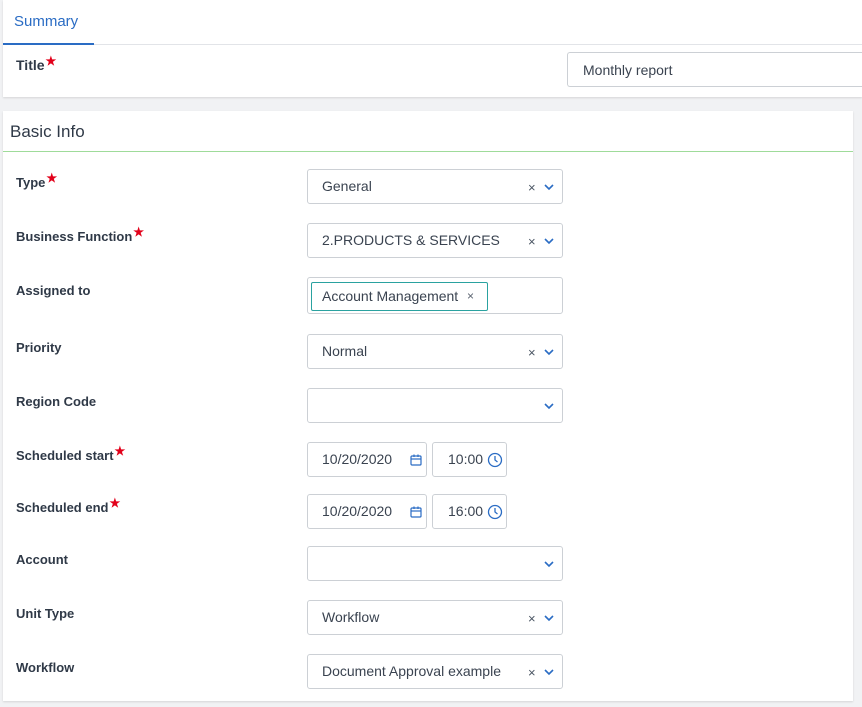 Image resolution: width=862 pixels, height=707 pixels. I want to click on unit-type-label: Unit Type, so click(45, 613).